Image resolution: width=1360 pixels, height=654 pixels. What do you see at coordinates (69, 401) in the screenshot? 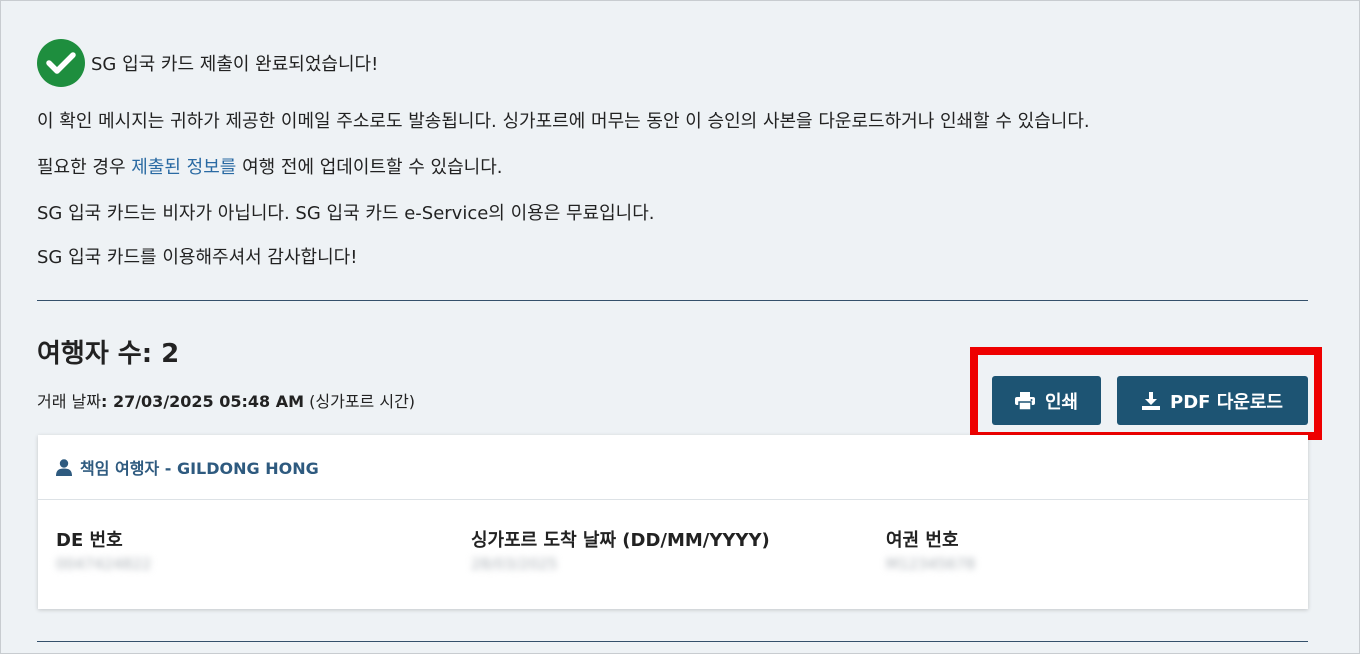
I see `transaction-date-label: 거래 날짜` at bounding box center [69, 401].